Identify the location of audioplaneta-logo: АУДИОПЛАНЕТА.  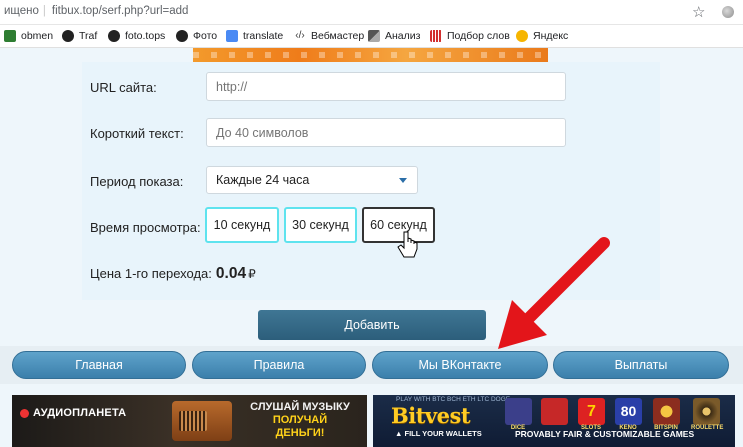
(73, 413).